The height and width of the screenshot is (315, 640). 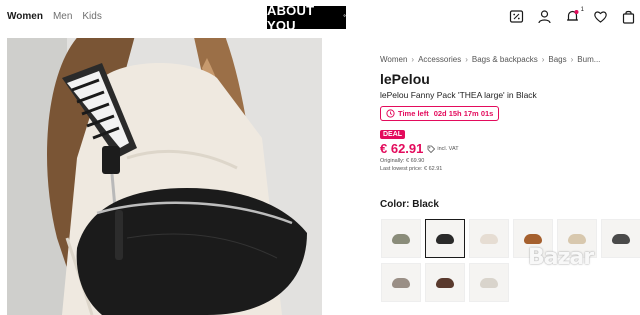 I want to click on top-navigation: Women Men Kids ABOUT YOU ° 1, so click(x=320, y=17).